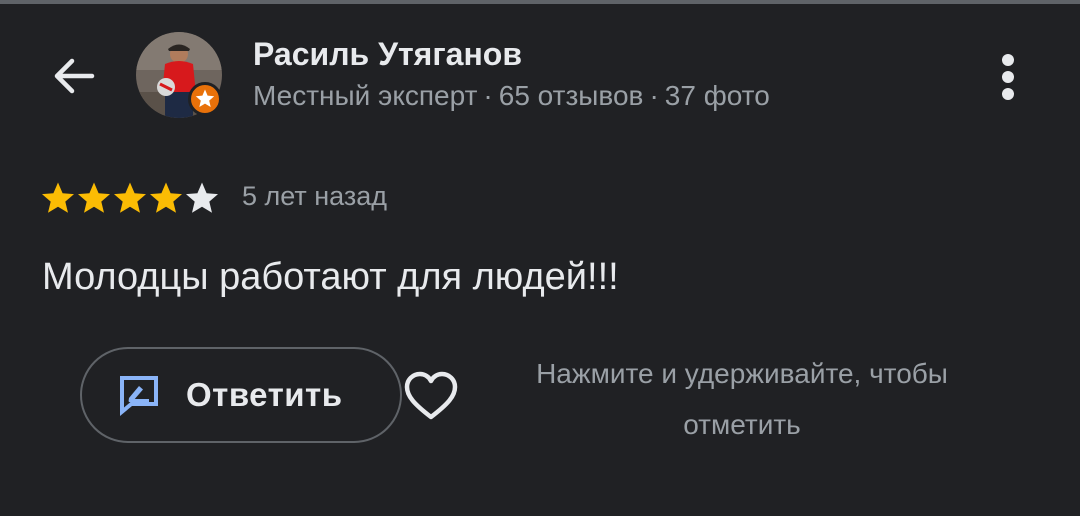 This screenshot has width=1080, height=516. I want to click on local-guide-star-icon, so click(205, 99).